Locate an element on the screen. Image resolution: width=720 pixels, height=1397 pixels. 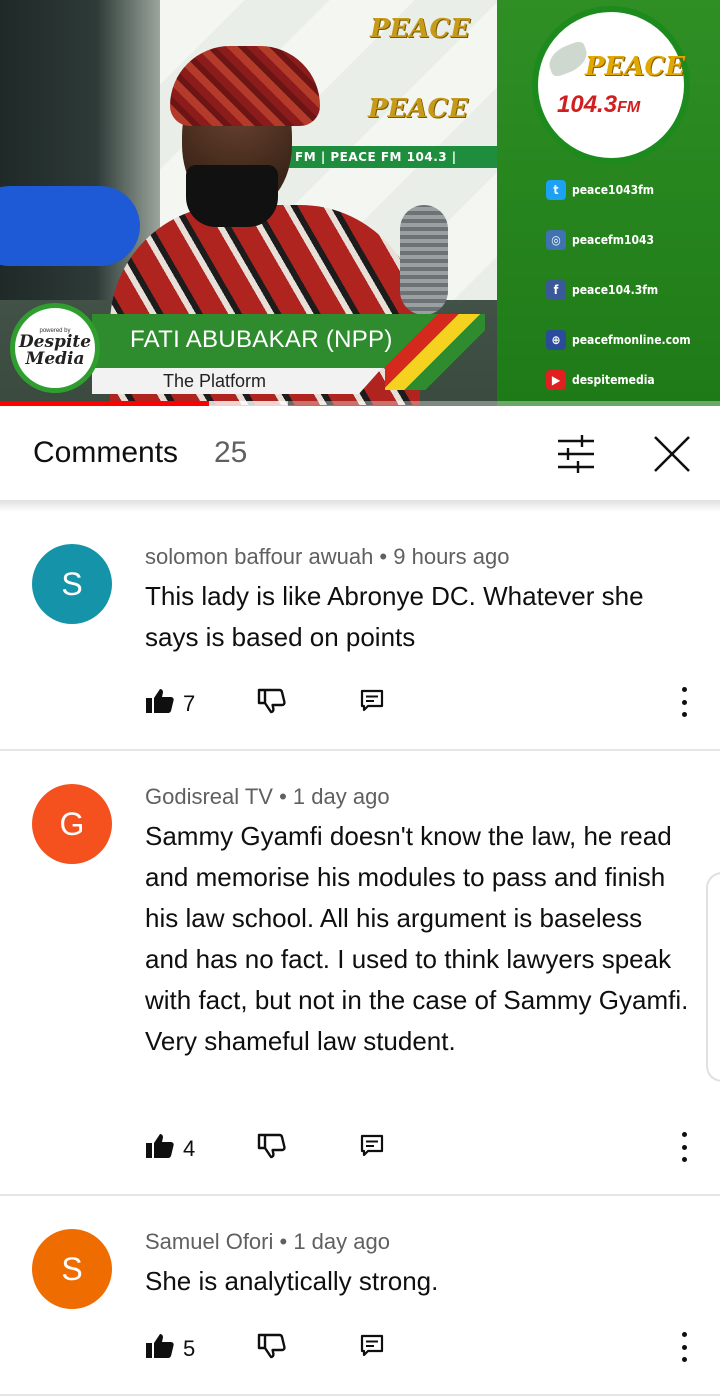
microphone-left is located at coordinates (70, 226).